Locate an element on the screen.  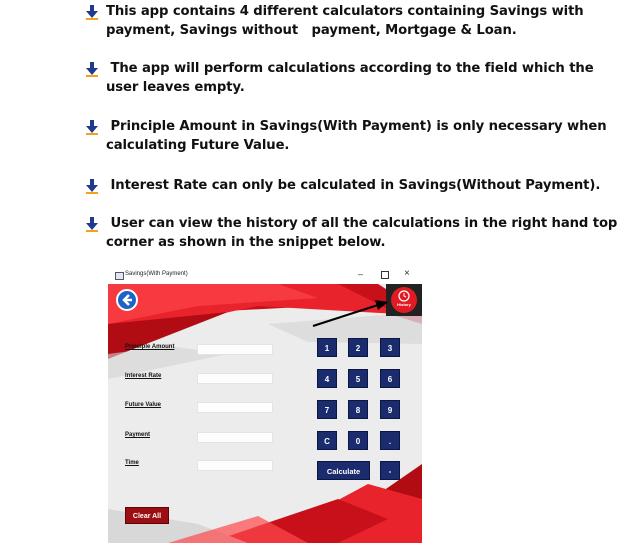
label-payment: Payment is located at coordinates (138, 435).